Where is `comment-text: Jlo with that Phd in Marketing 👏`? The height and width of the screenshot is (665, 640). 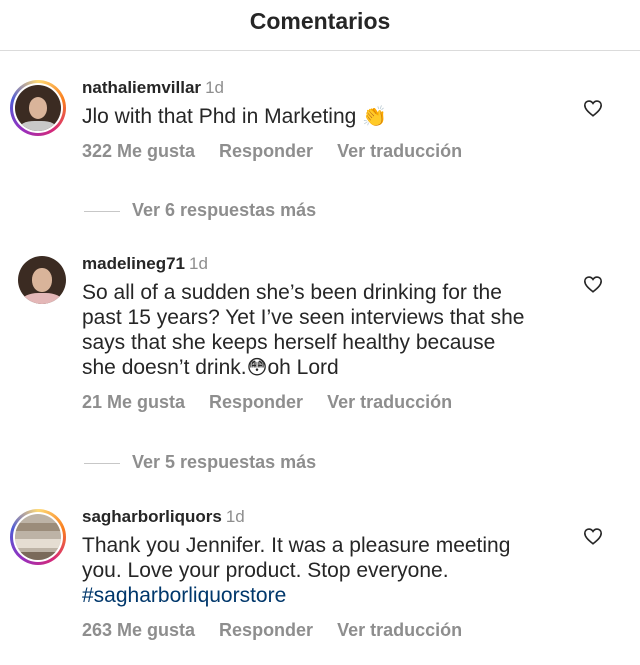 comment-text: Jlo with that Phd in Marketing 👏 is located at coordinates (327, 116).